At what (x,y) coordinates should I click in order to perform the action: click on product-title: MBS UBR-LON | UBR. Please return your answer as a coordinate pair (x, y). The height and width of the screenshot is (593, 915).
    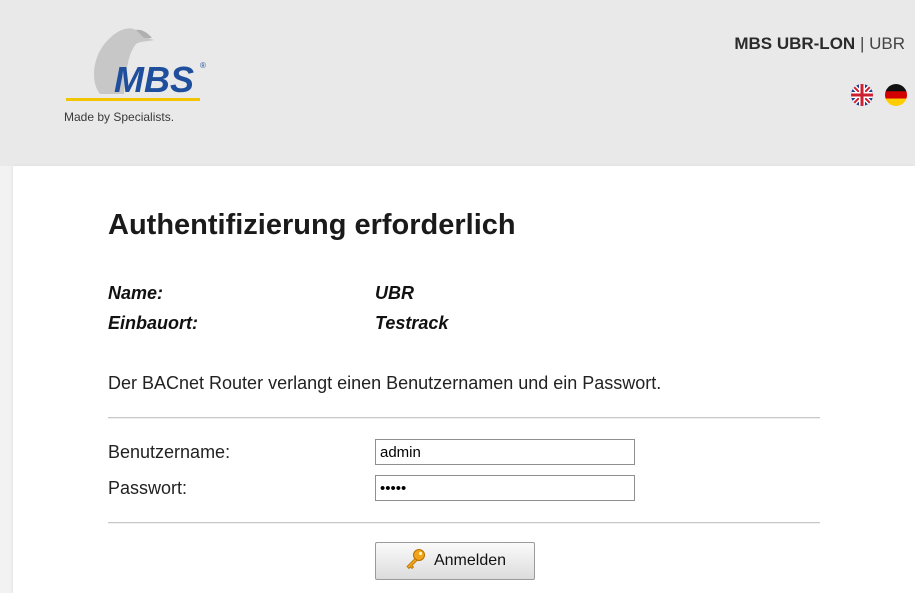
    Looking at the image, I should click on (819, 44).